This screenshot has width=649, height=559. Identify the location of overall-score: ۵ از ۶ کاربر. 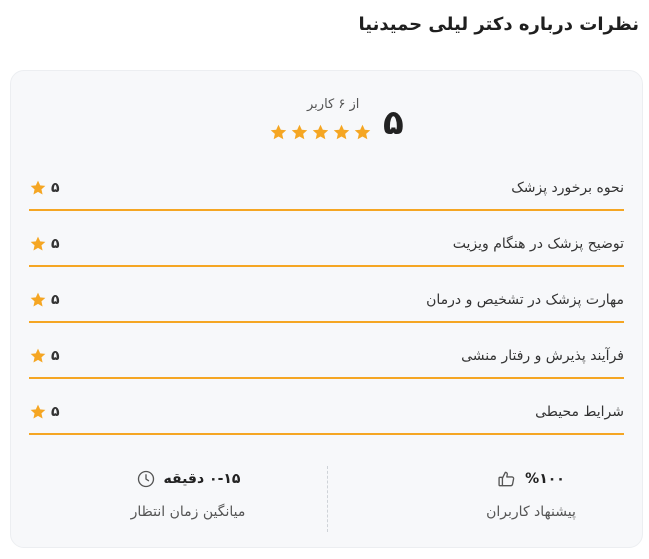
(345, 123).